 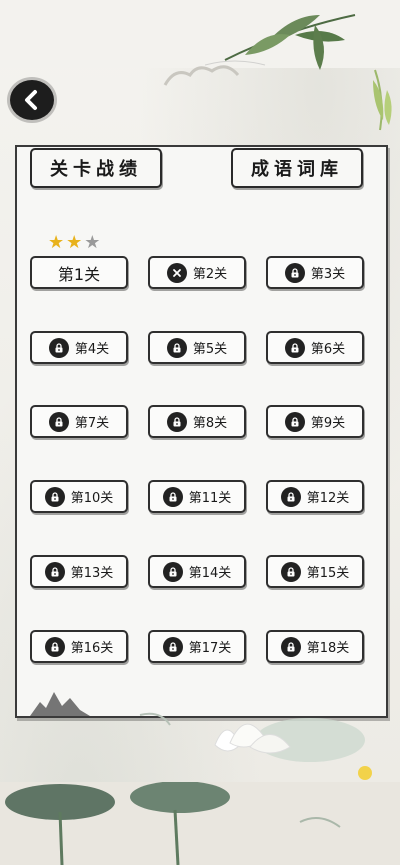 I want to click on level-button-13: 第13关, so click(x=79, y=571).